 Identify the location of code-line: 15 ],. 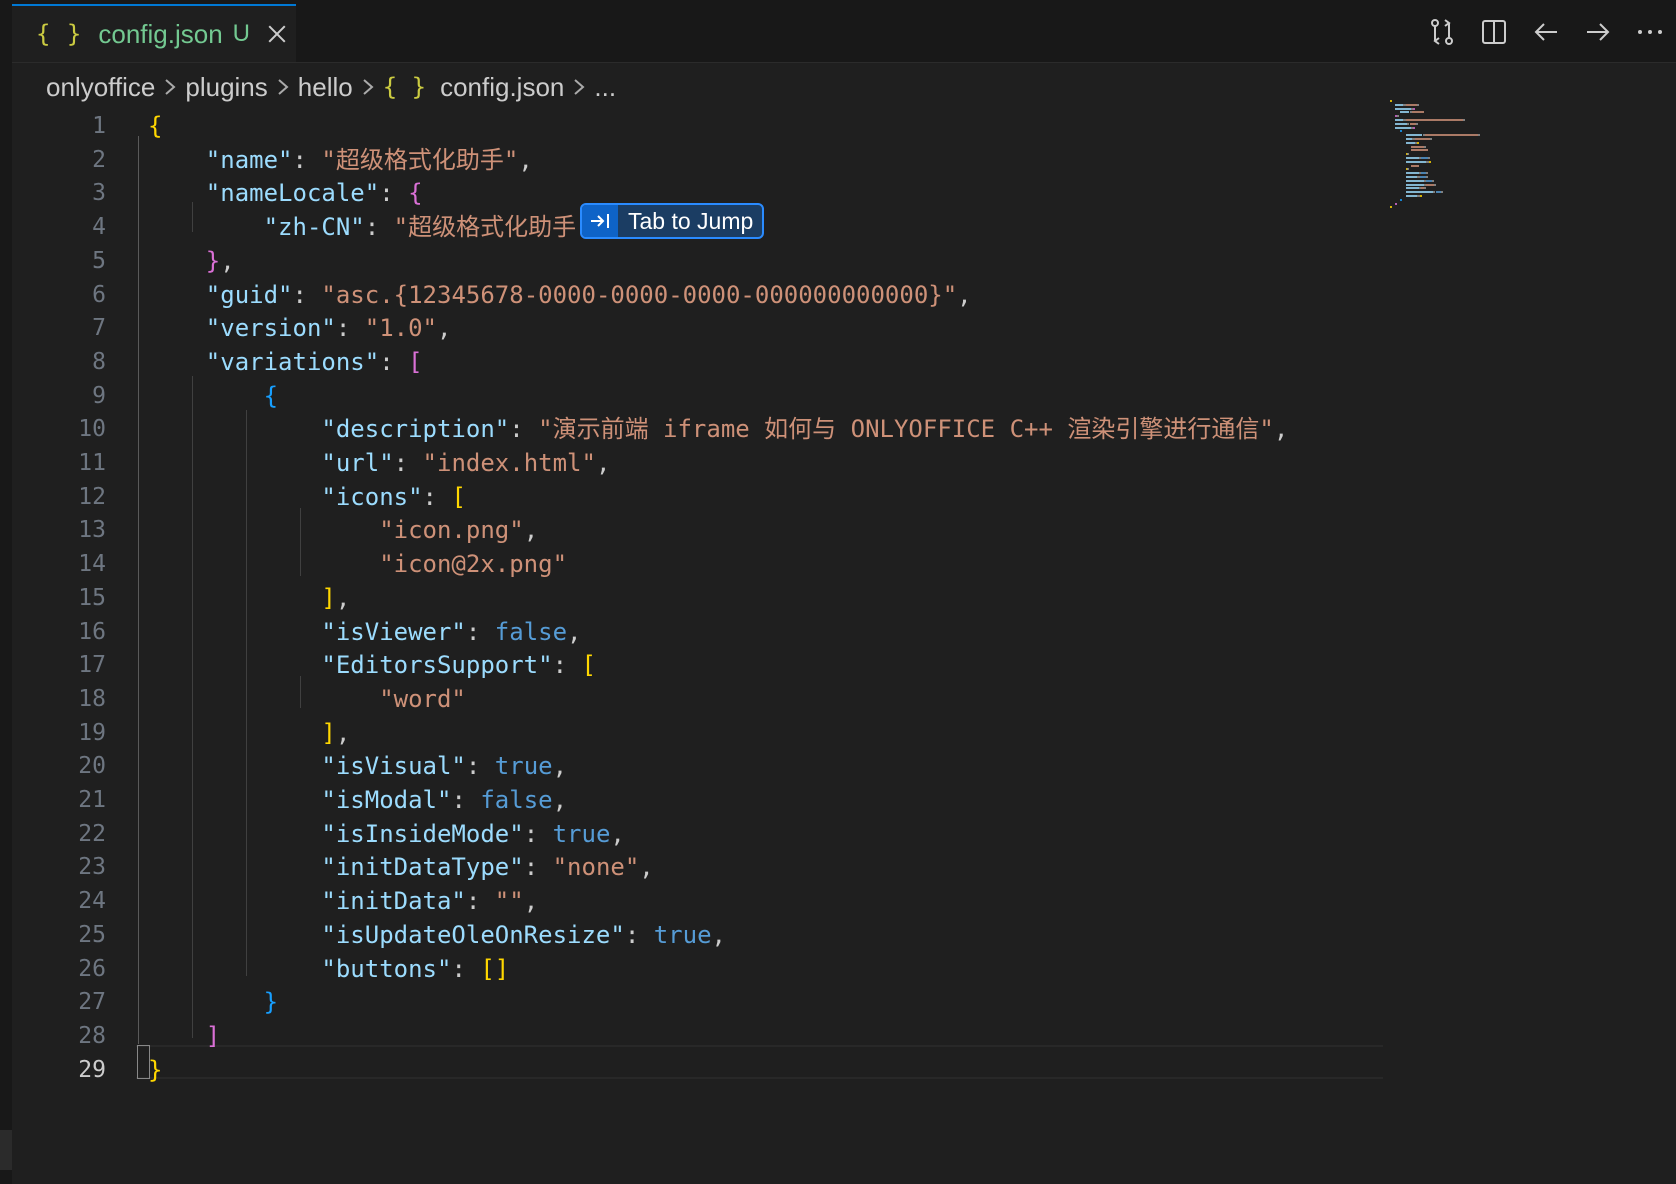
(747, 598).